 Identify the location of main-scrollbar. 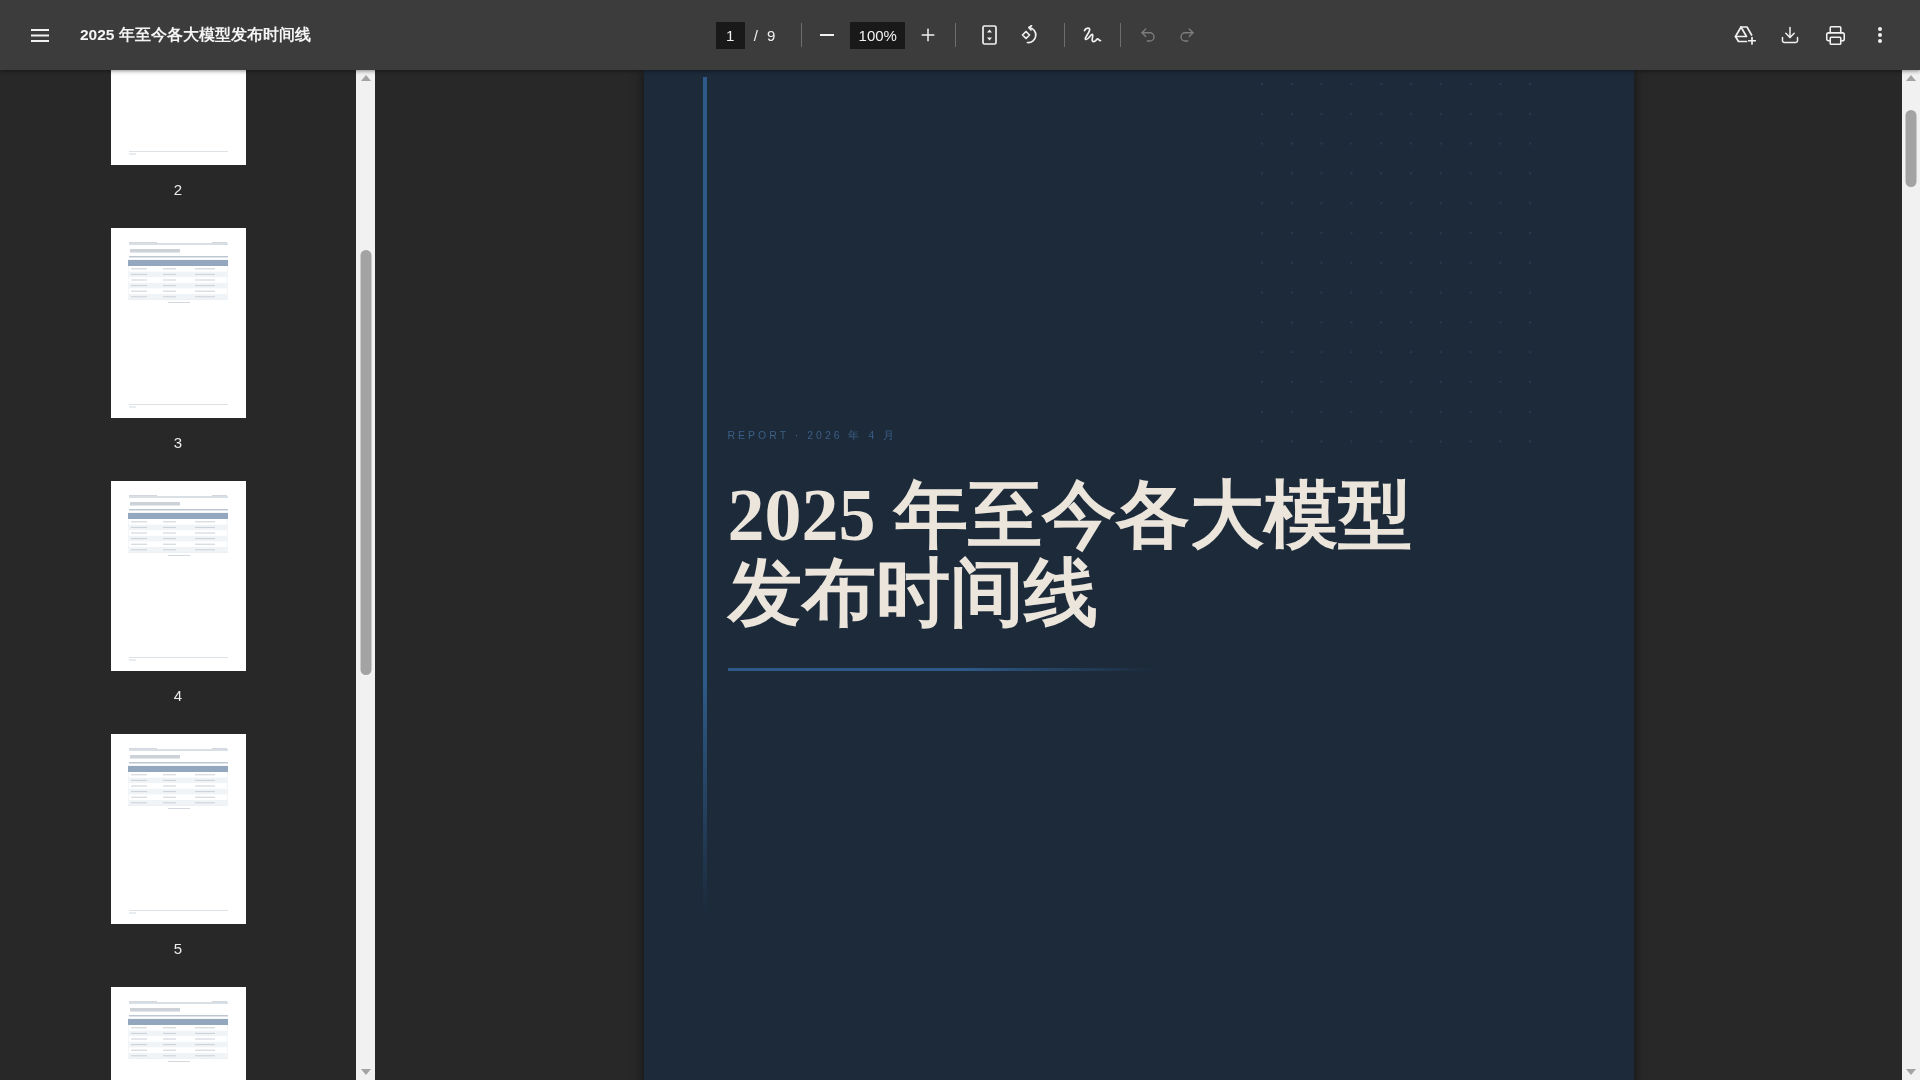
(1911, 575).